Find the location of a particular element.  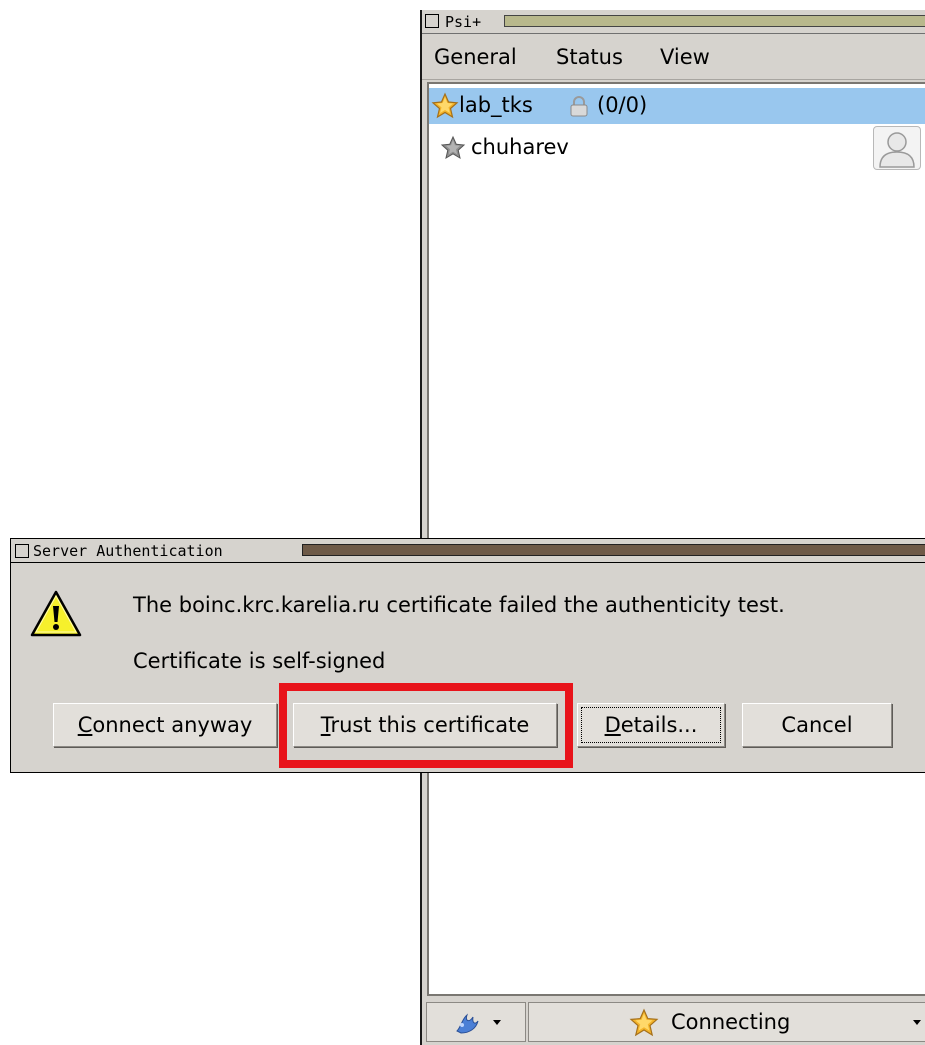

contact-row-chuharev: chuharev is located at coordinates (677, 148).